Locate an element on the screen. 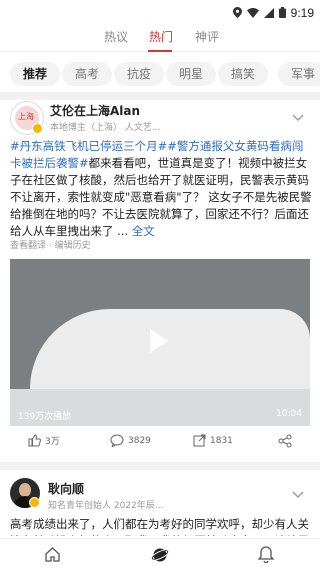  comment-button: 3829 is located at coordinates (130, 440).